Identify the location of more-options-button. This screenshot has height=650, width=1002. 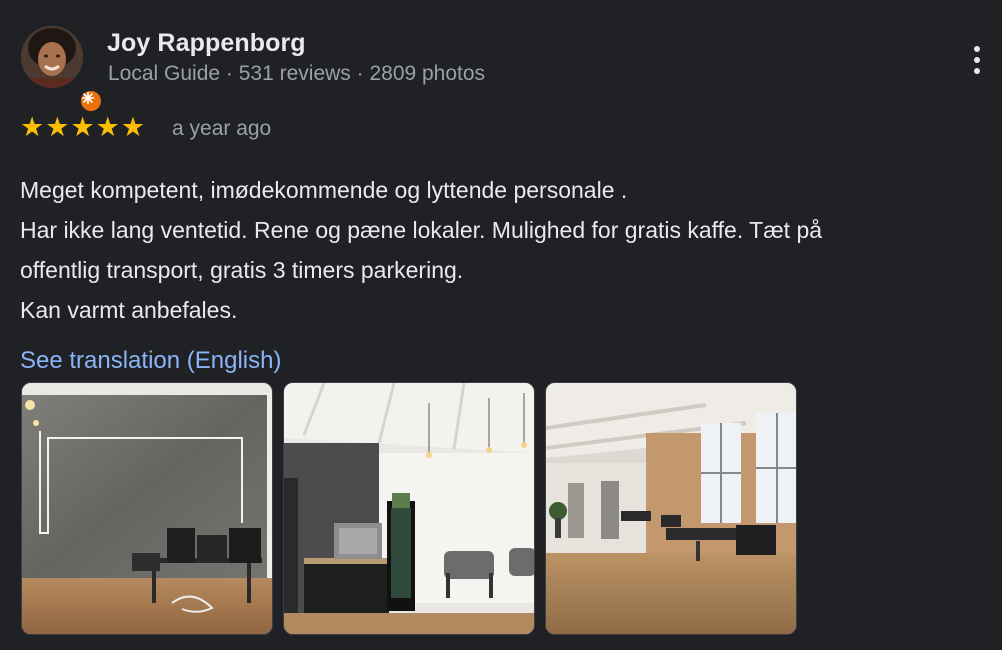
(977, 60).